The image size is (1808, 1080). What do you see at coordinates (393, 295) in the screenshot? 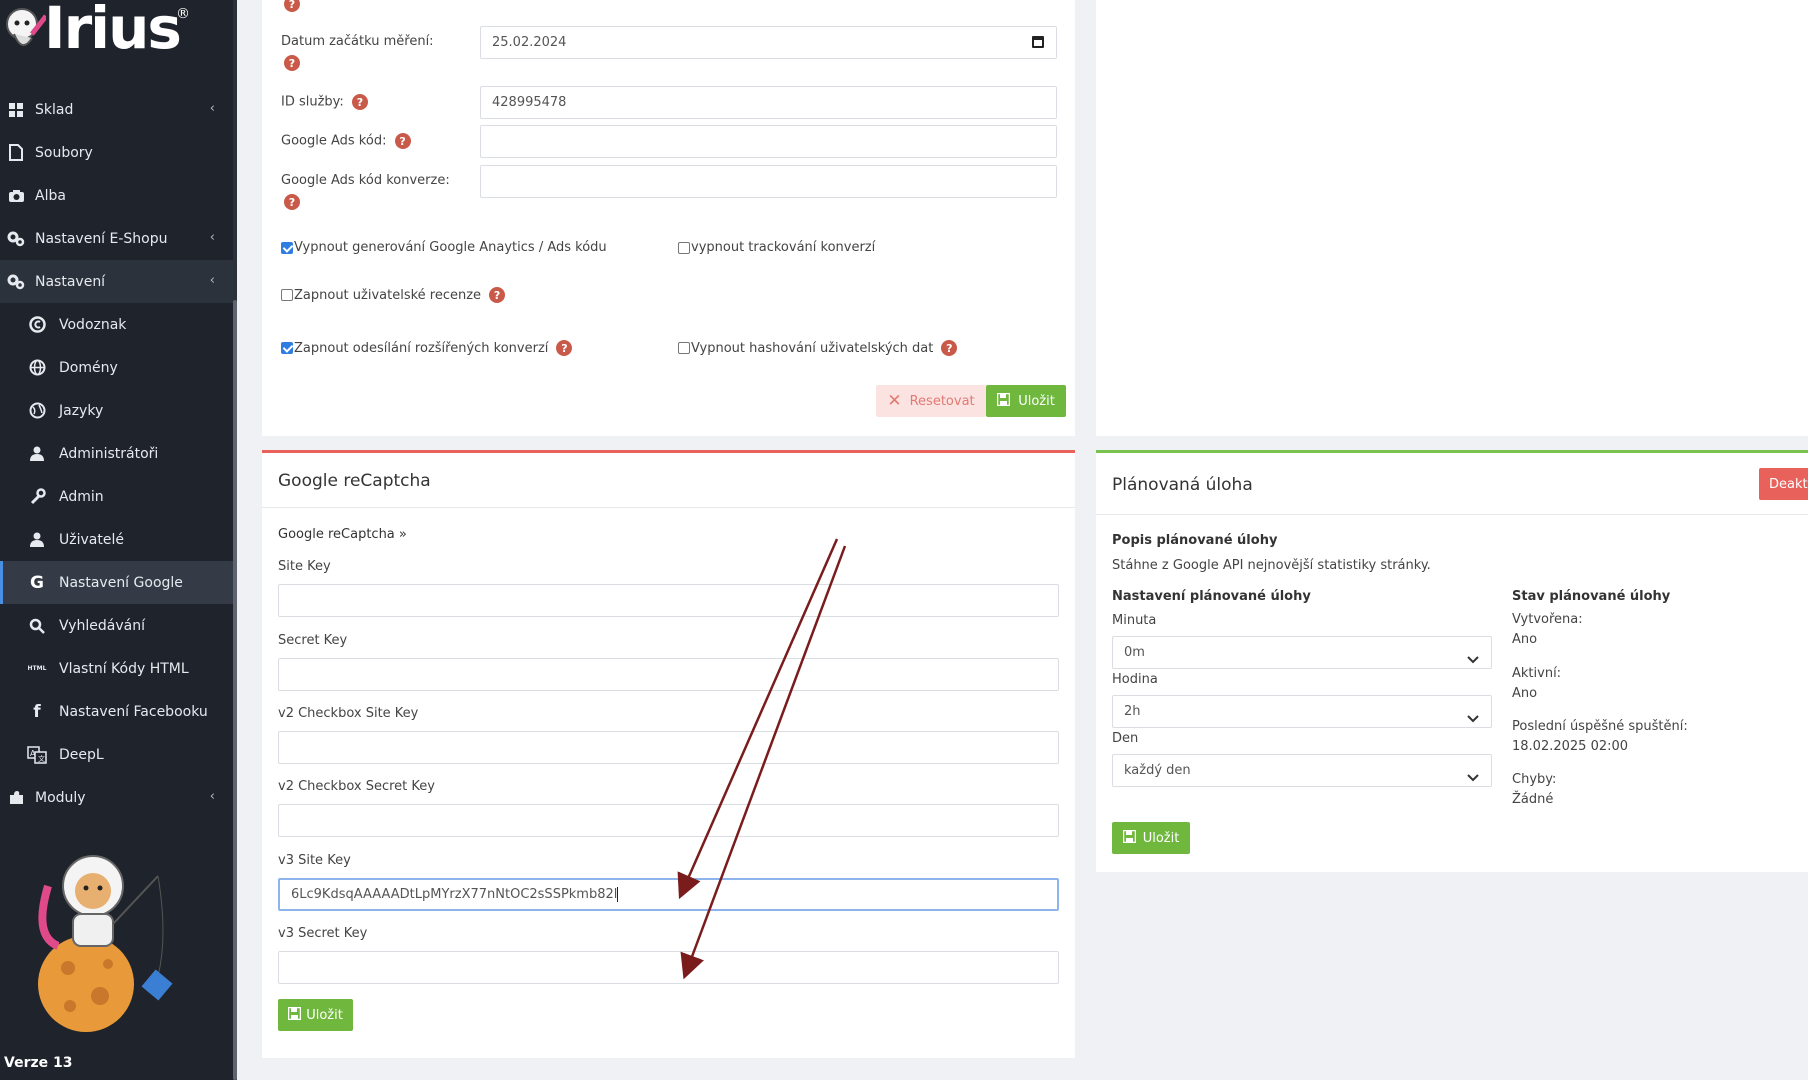
I see `enable-user-reviews-checkbox: Zapnout uživatelské recenze ?` at bounding box center [393, 295].